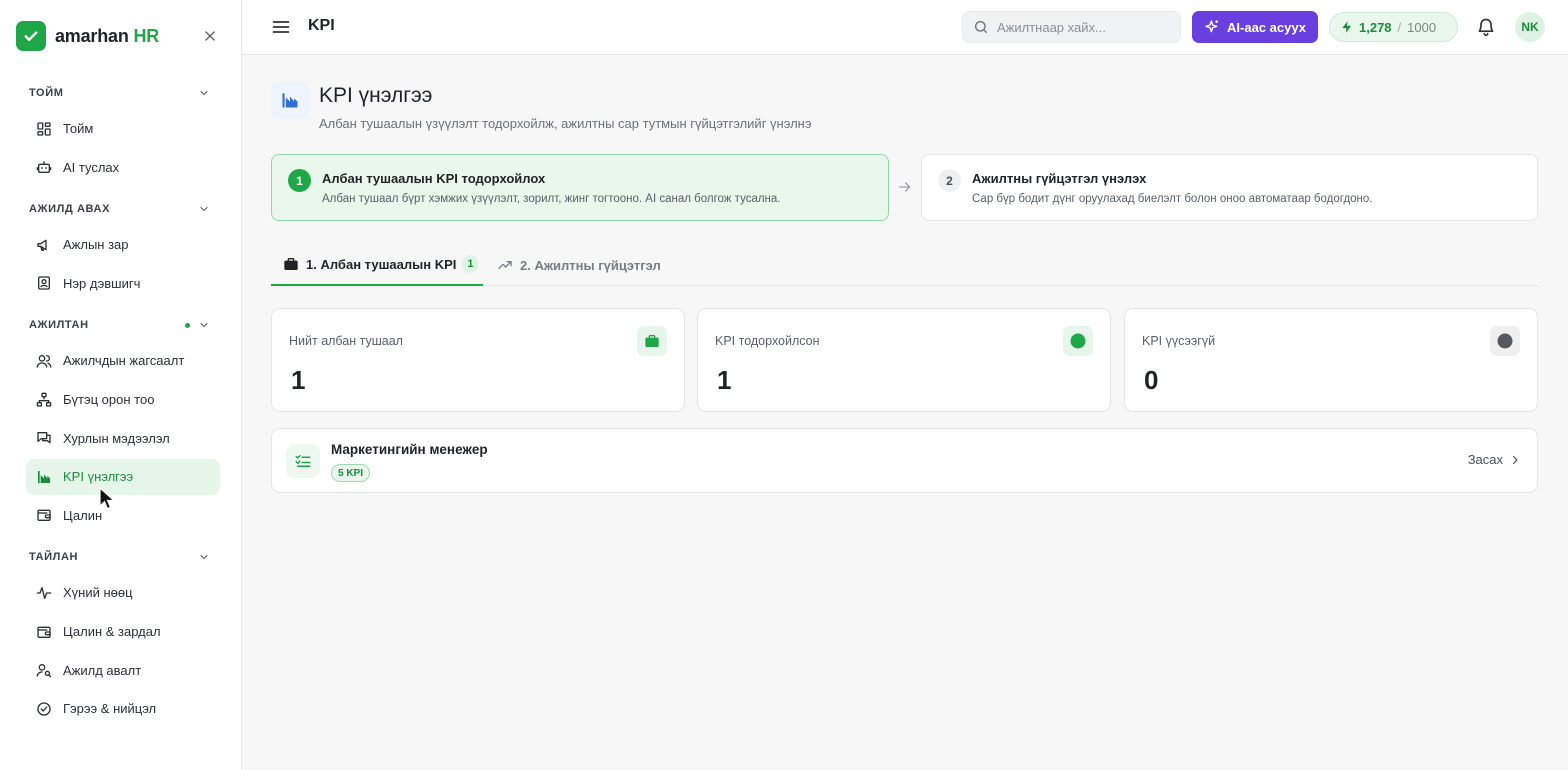  Describe the element at coordinates (767, 341) in the screenshot. I see `stat-label: KPI тодорхойлсон` at that location.